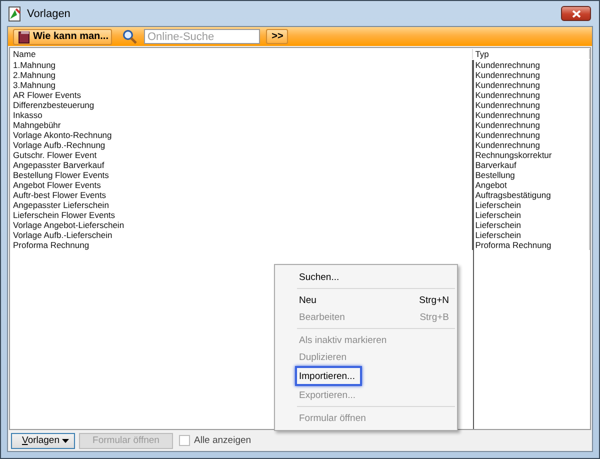 Image resolution: width=600 pixels, height=459 pixels. Describe the element at coordinates (242, 54) in the screenshot. I see `column-header: Name` at that location.